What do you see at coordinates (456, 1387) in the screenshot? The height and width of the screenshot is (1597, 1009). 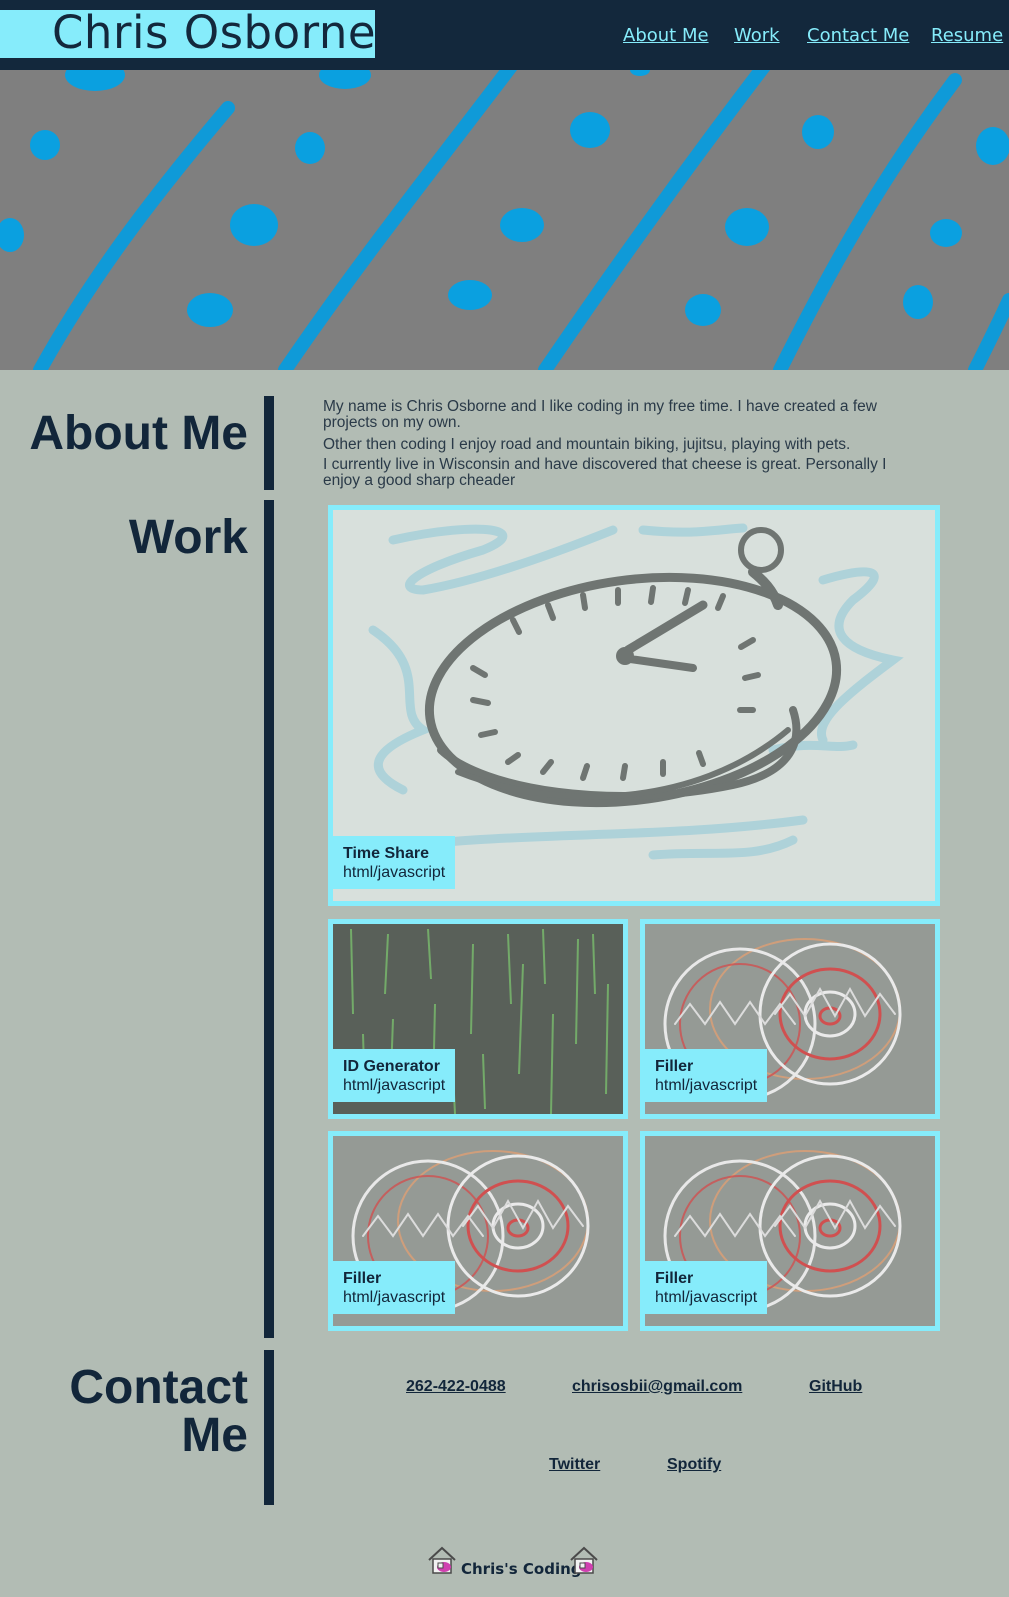 I see `contact-phone-link: 262-422-0488` at bounding box center [456, 1387].